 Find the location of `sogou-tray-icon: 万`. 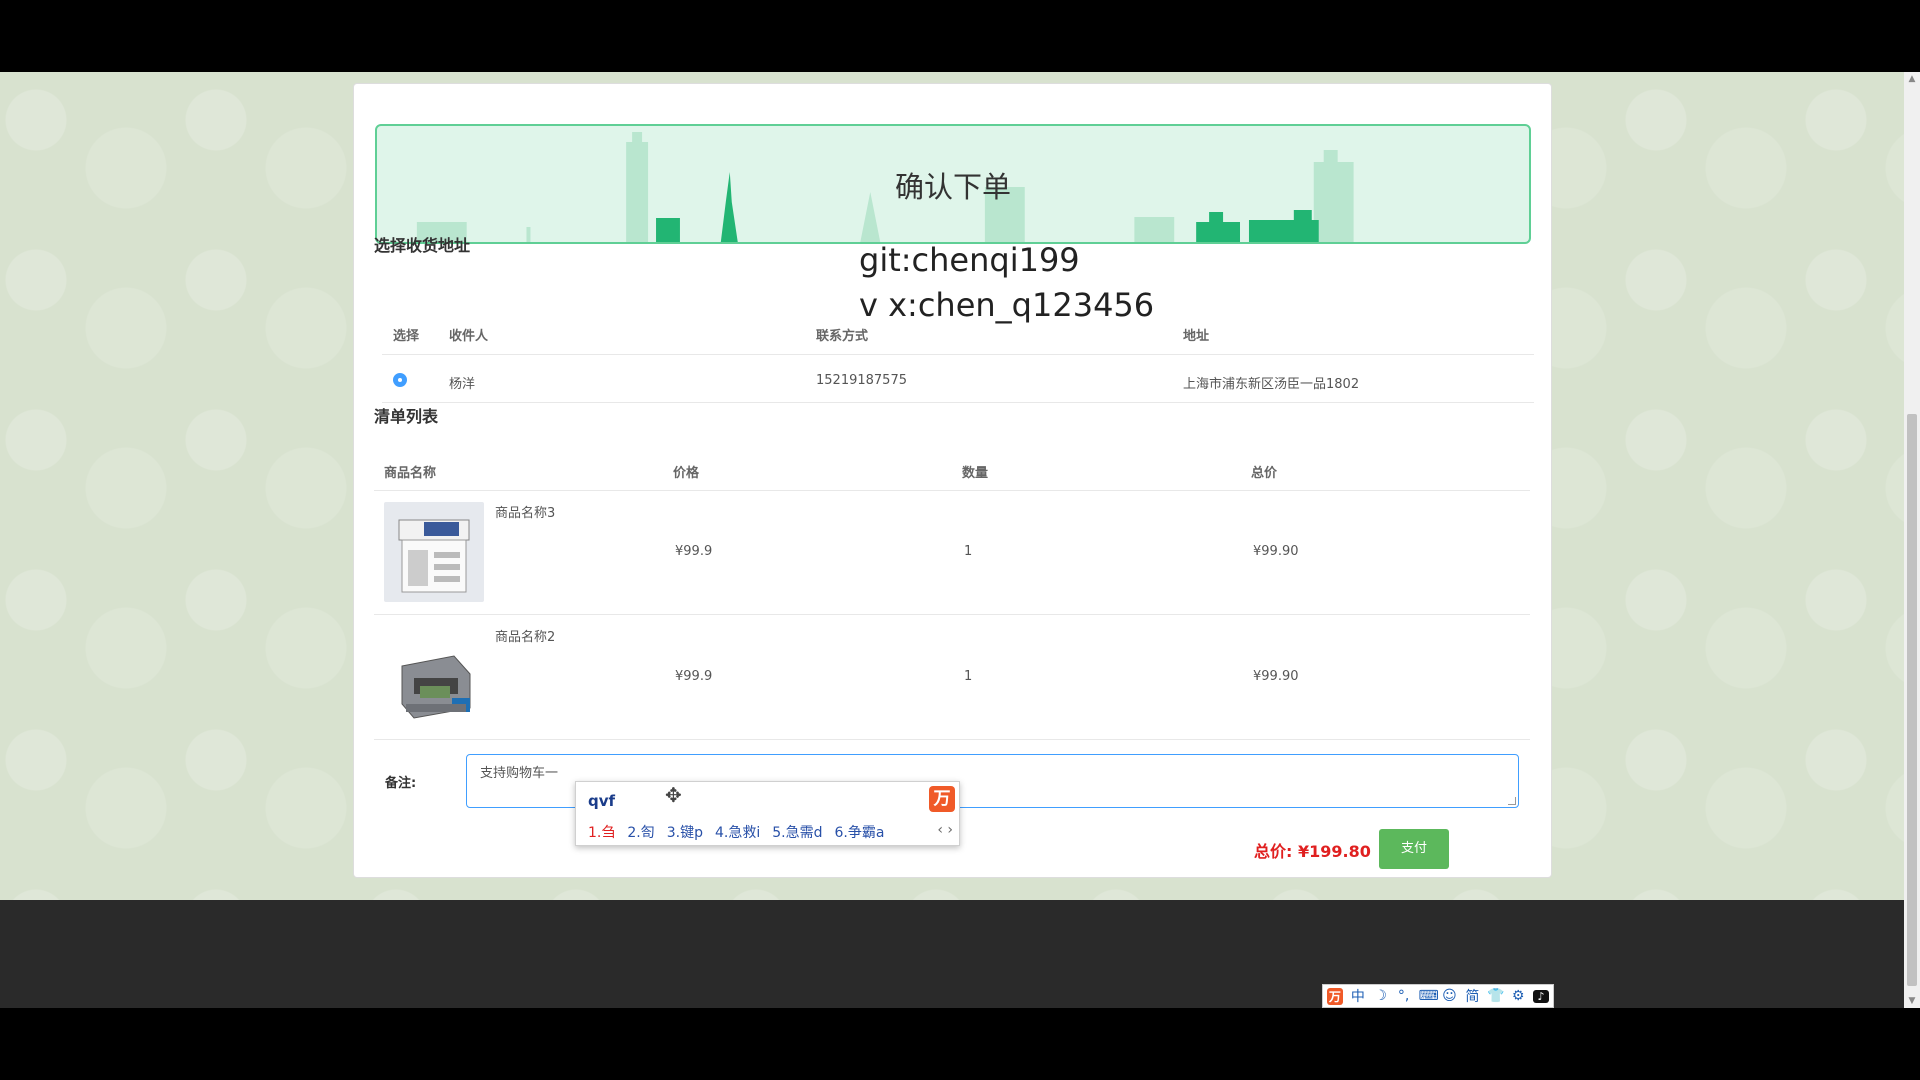

sogou-tray-icon: 万 is located at coordinates (1335, 996).